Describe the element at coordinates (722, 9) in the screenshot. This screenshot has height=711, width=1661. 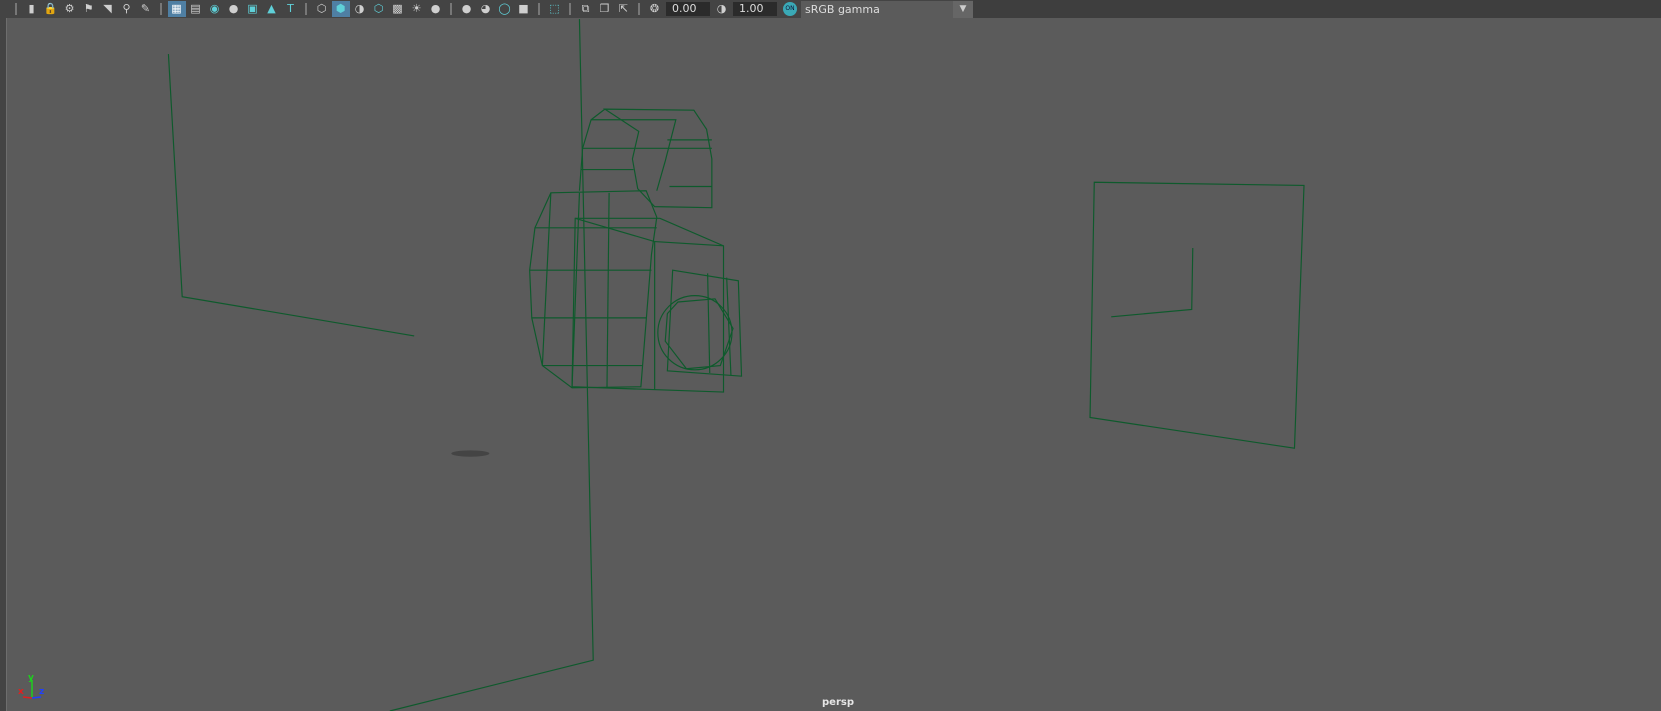
I see `gamma-icon: ◑` at that location.